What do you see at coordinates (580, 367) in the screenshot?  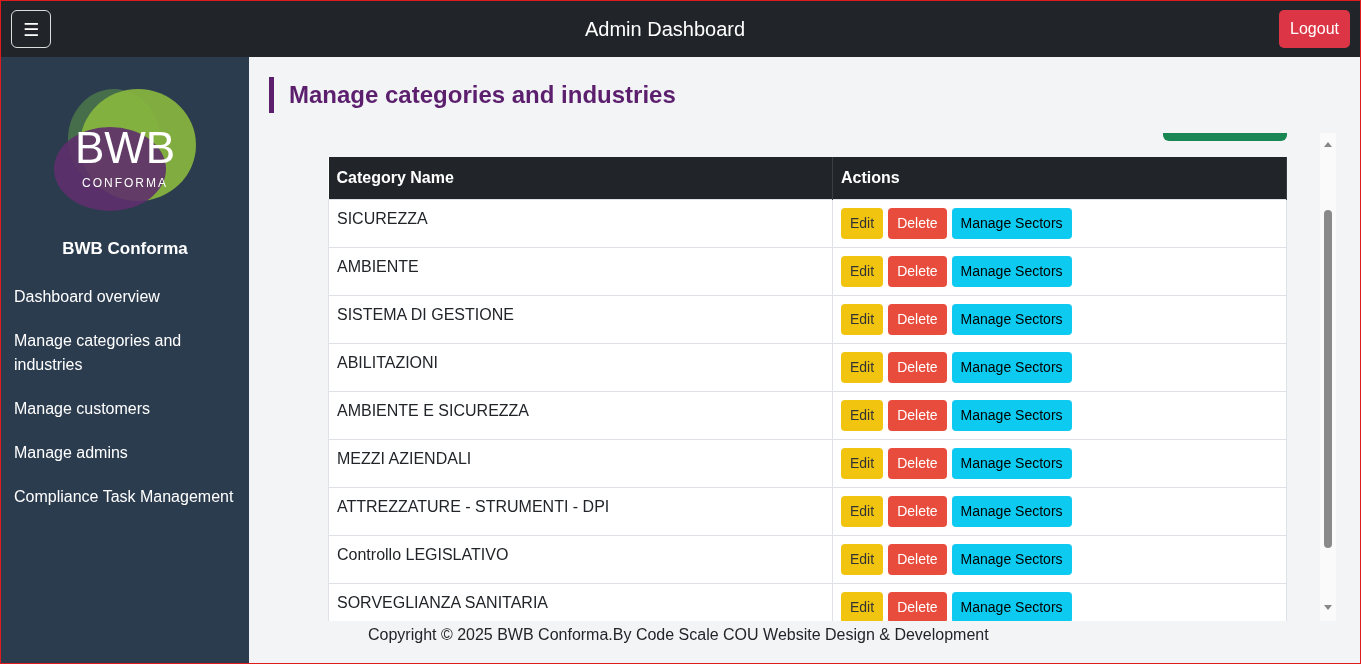 I see `category-name-cell: ABILITAZIONI` at bounding box center [580, 367].